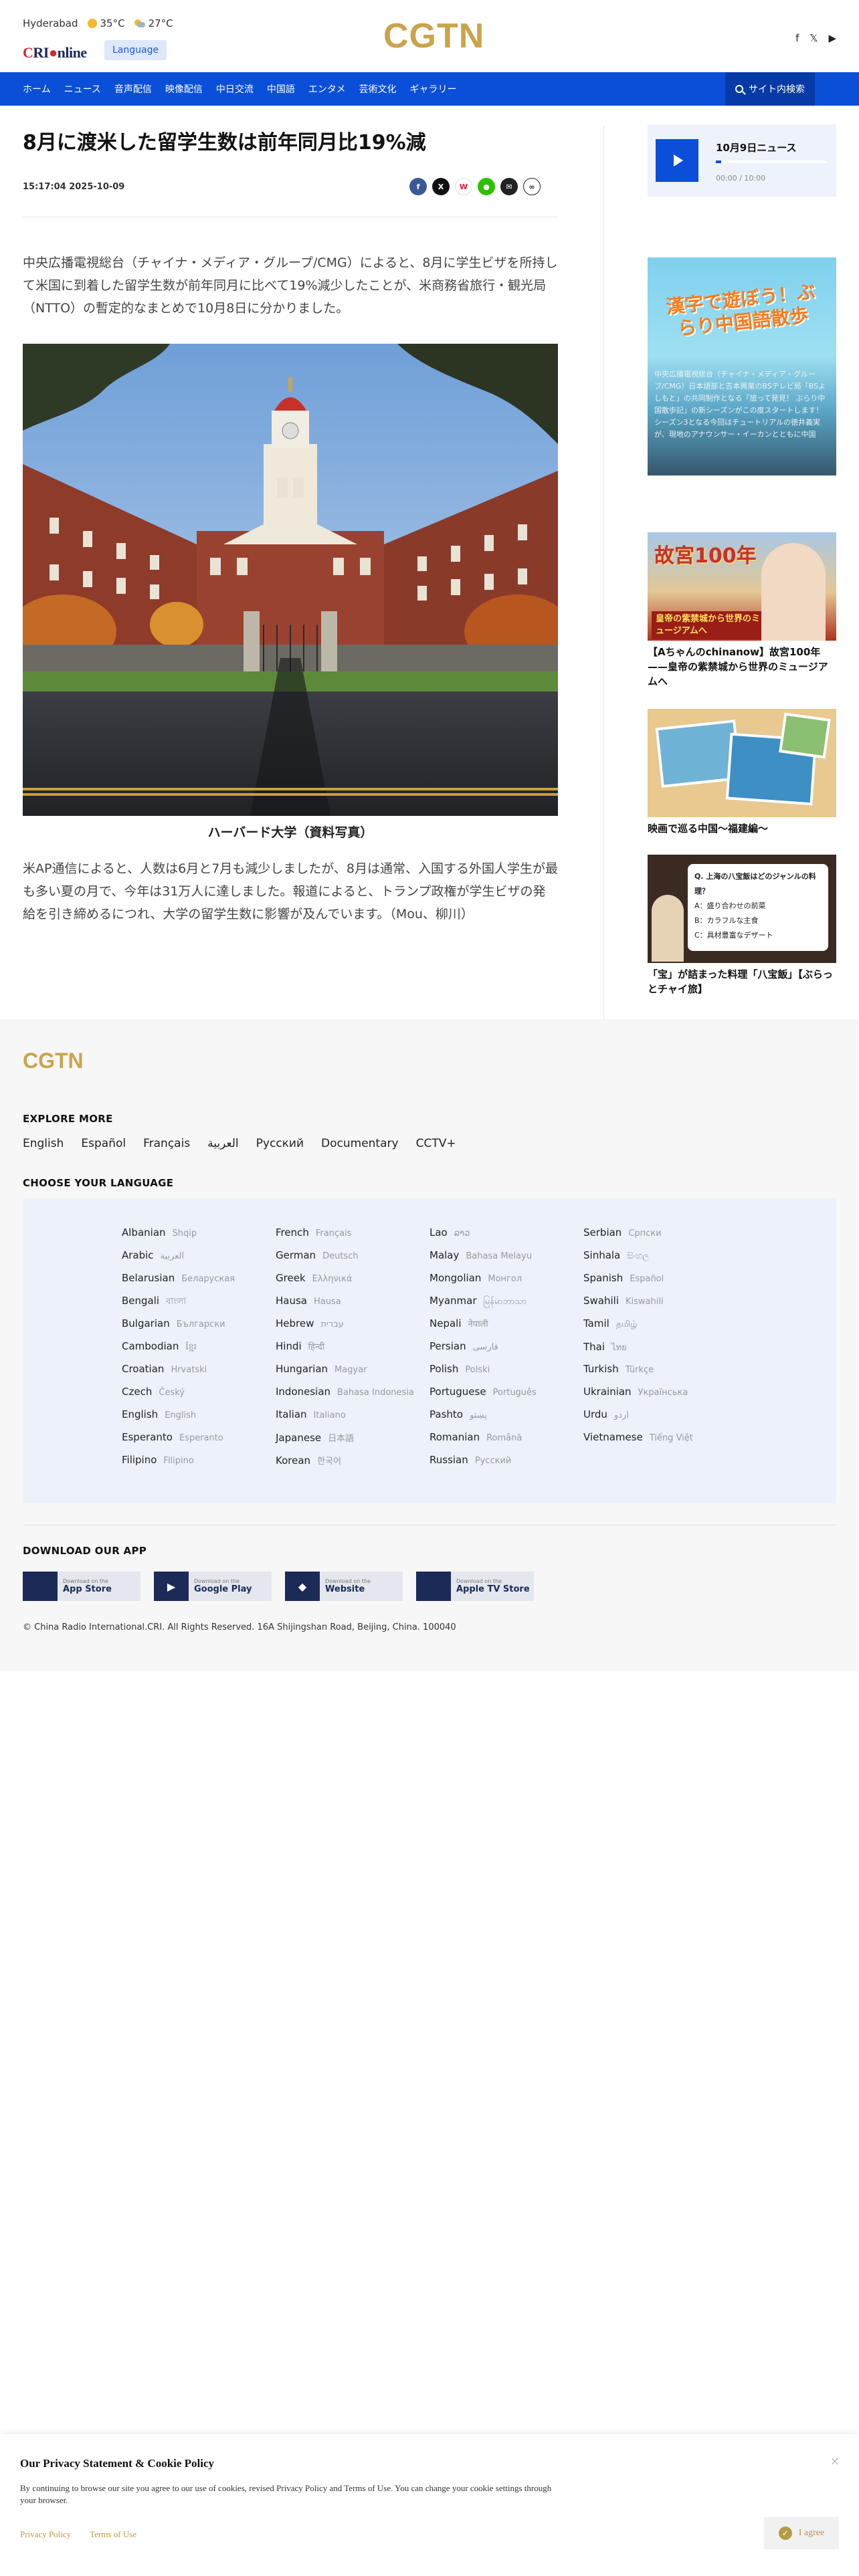 Image resolution: width=859 pixels, height=2576 pixels. Describe the element at coordinates (657, 1306) in the screenshot. I see `language-link: Swahili Kiswahili` at that location.